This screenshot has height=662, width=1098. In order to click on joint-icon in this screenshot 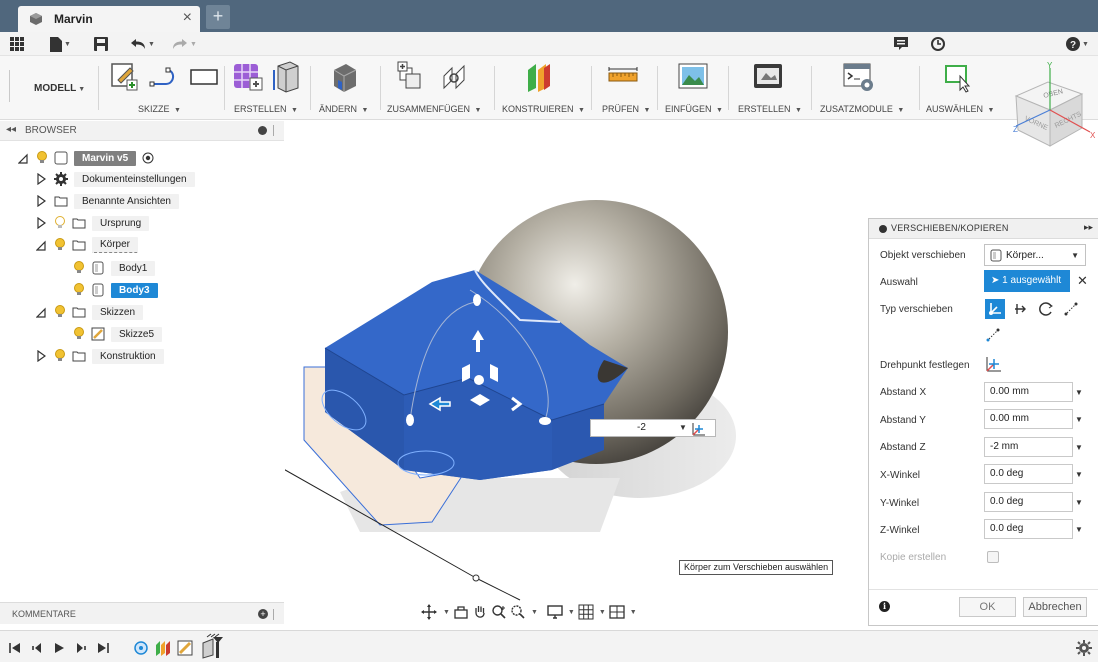, I will do `click(455, 77)`.